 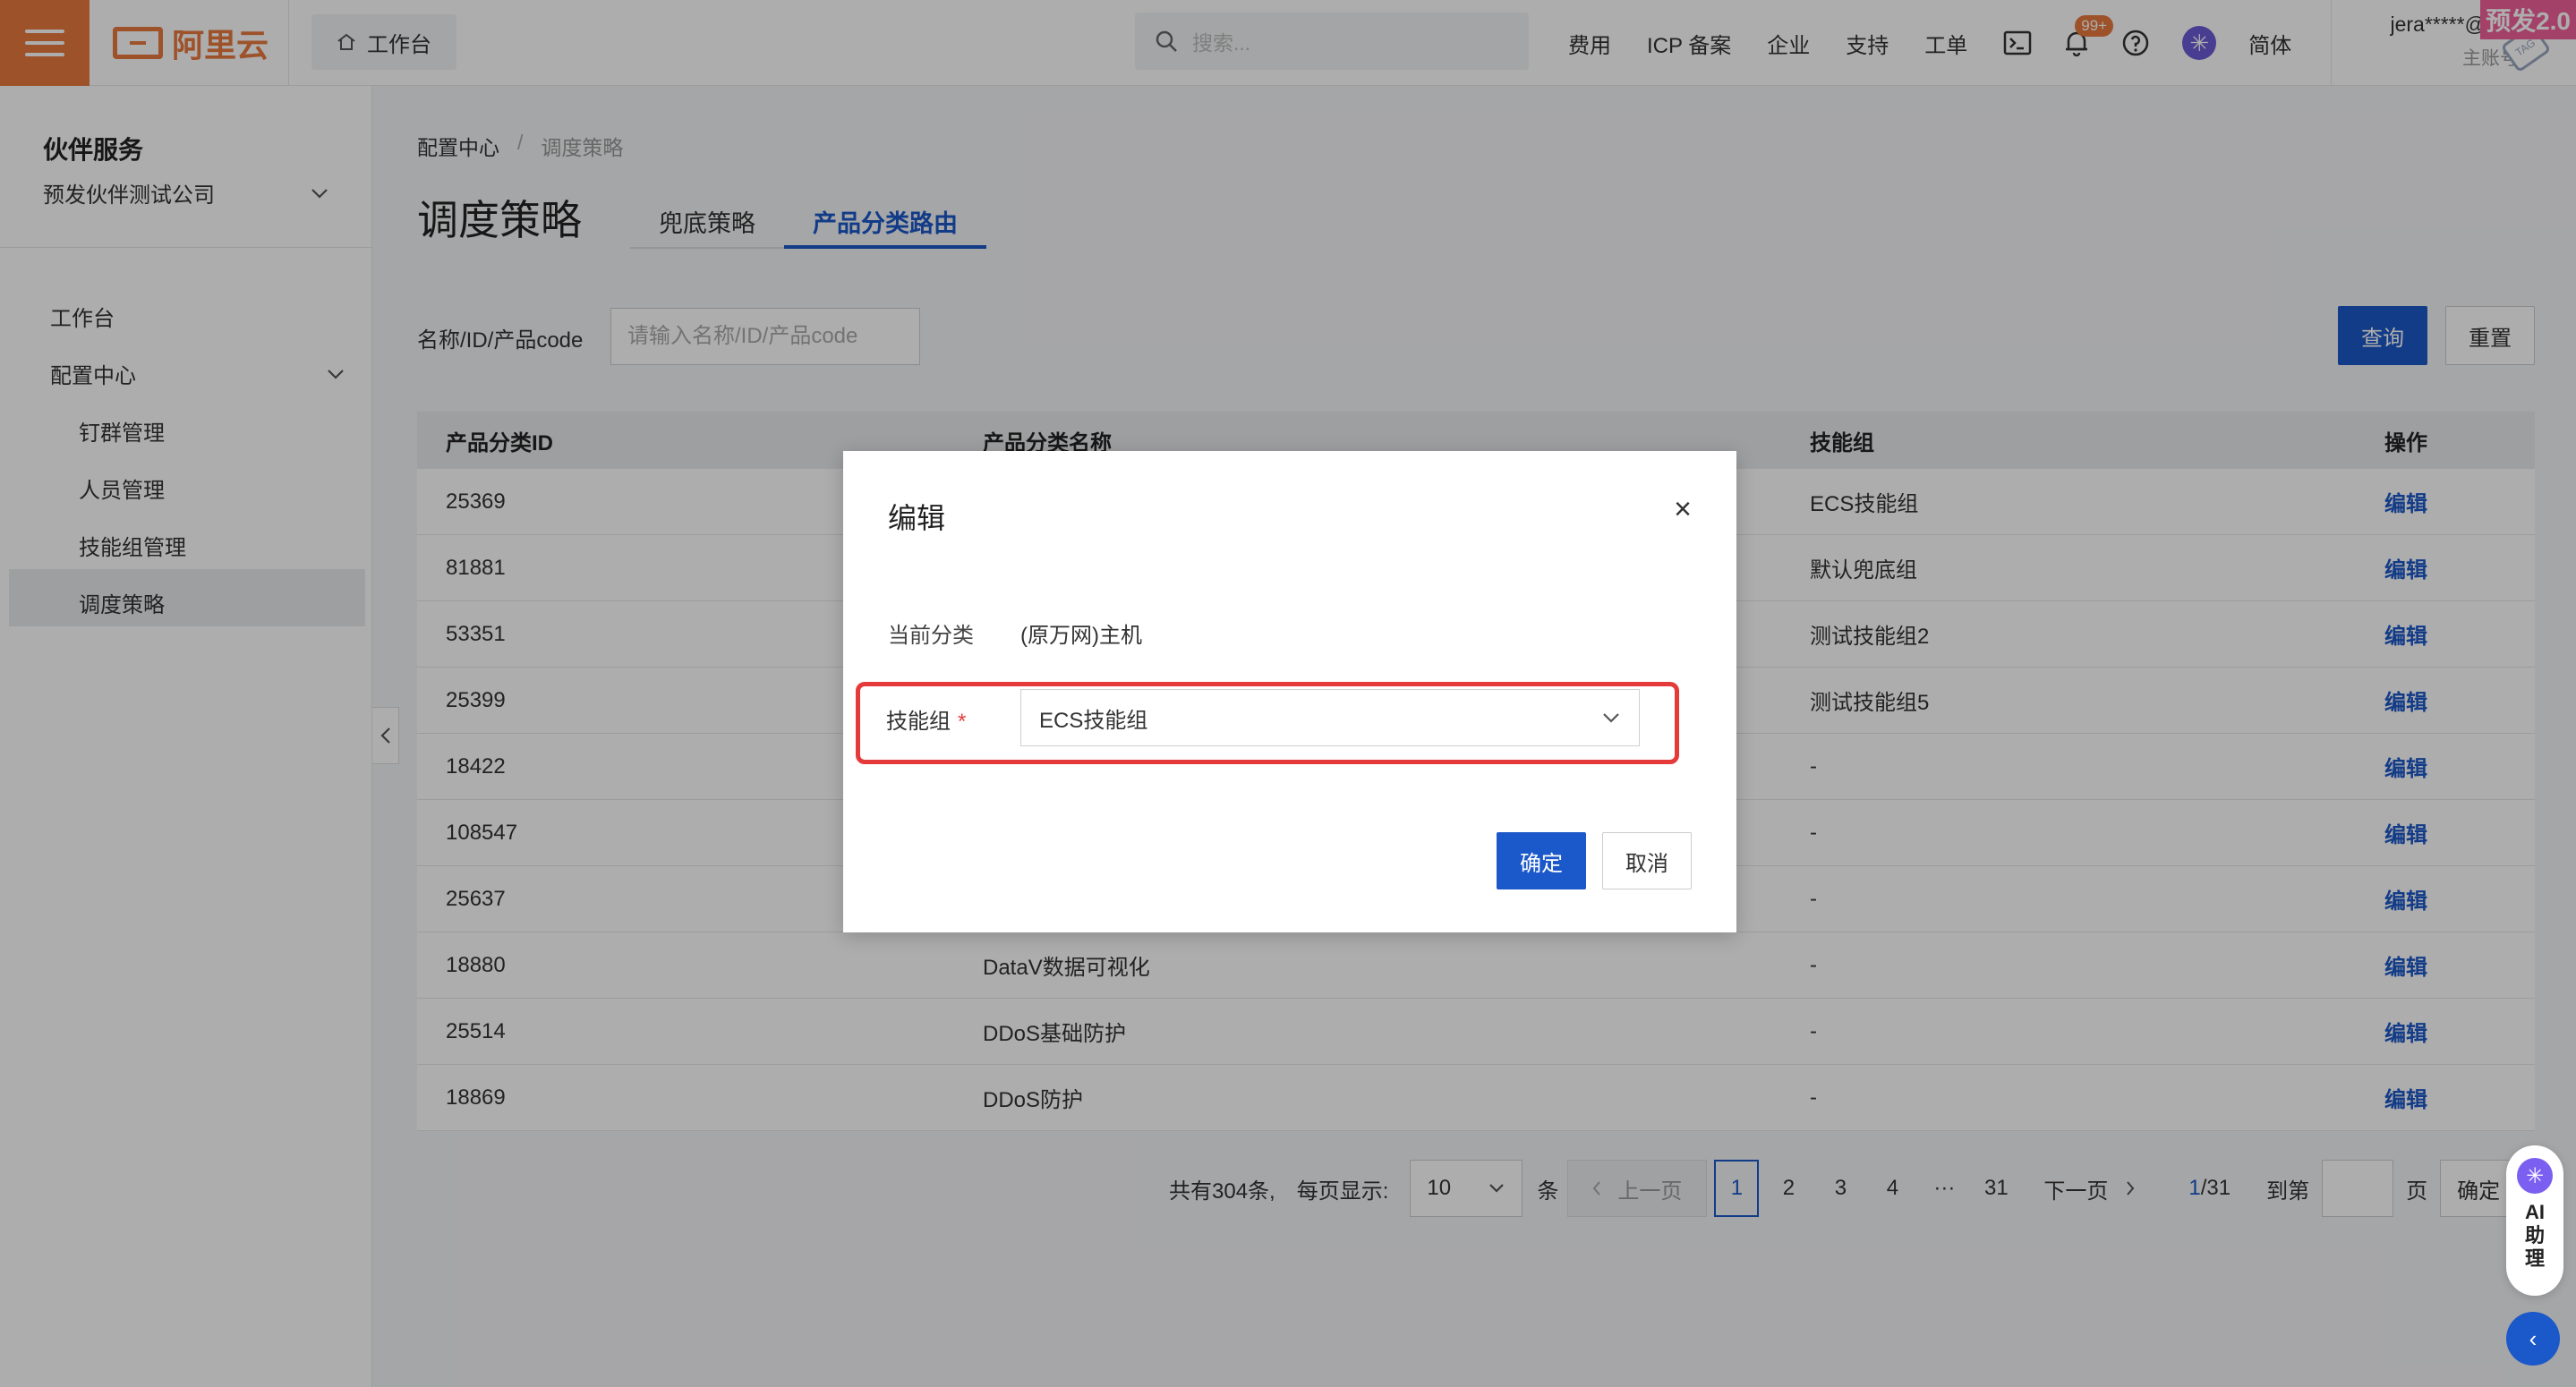 I want to click on ai-assistant-label: AI助理, so click(x=2534, y=1236).